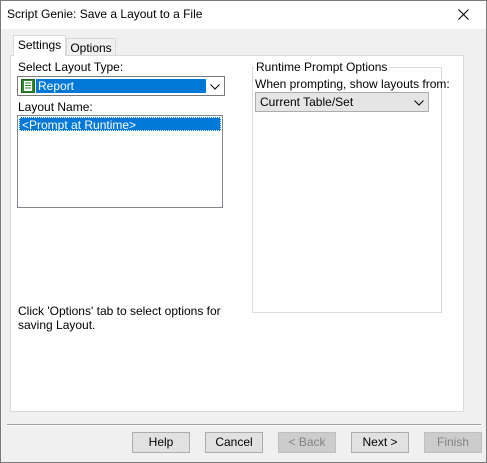 The width and height of the screenshot is (487, 463). I want to click on window-title: Script Genie: Save a Layout to a File, so click(105, 14).